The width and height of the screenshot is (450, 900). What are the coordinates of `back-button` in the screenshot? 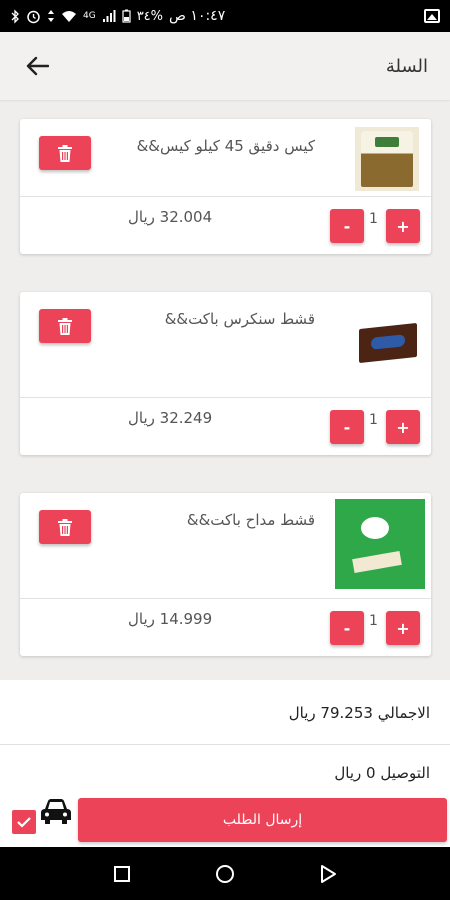 It's located at (37, 66).